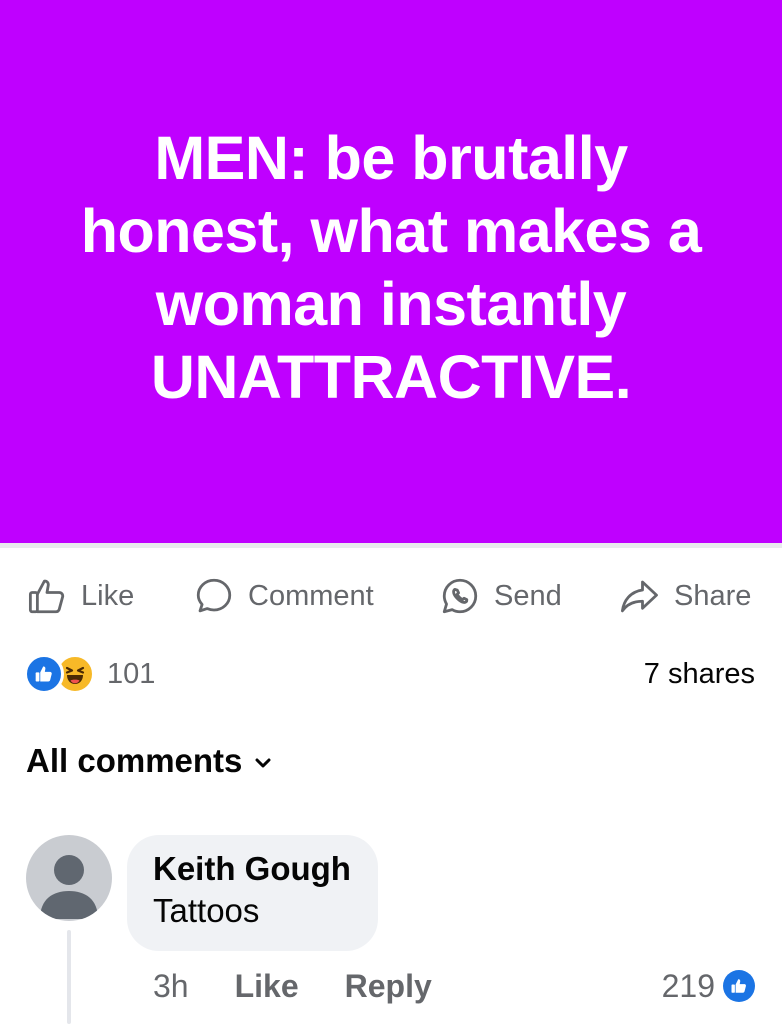 The width and height of the screenshot is (782, 1024). Describe the element at coordinates (688, 985) in the screenshot. I see `comment-like-count: 219` at that location.